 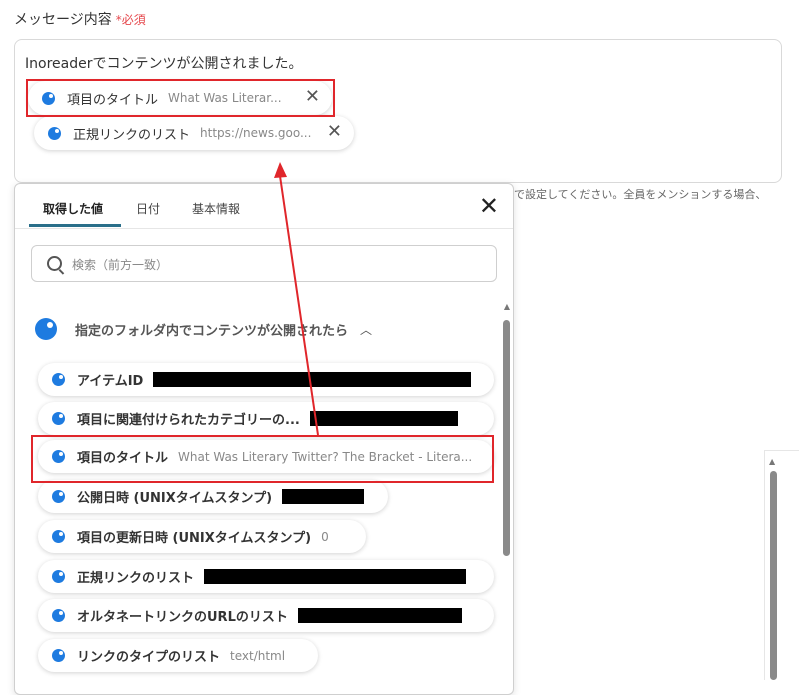 What do you see at coordinates (132, 135) in the screenshot?
I see `chip-label: 正規リンクのリスト` at bounding box center [132, 135].